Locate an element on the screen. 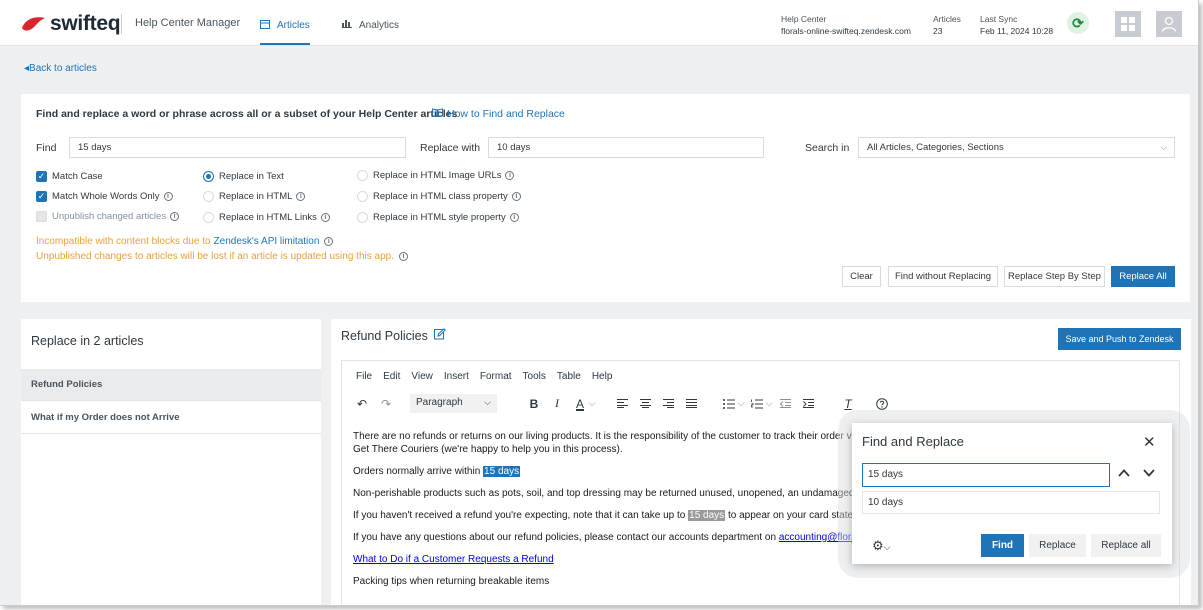 The image size is (1203, 610). last-sync-value: Feb 11, 2024 10:28 is located at coordinates (1017, 31).